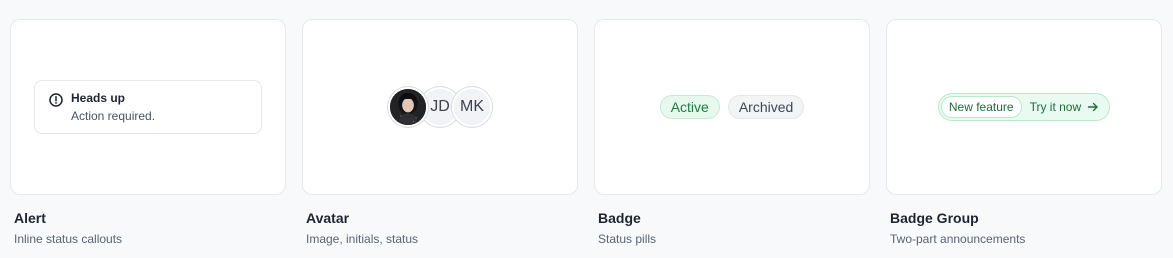  What do you see at coordinates (732, 228) in the screenshot?
I see `component-caption: Badge Status pills` at bounding box center [732, 228].